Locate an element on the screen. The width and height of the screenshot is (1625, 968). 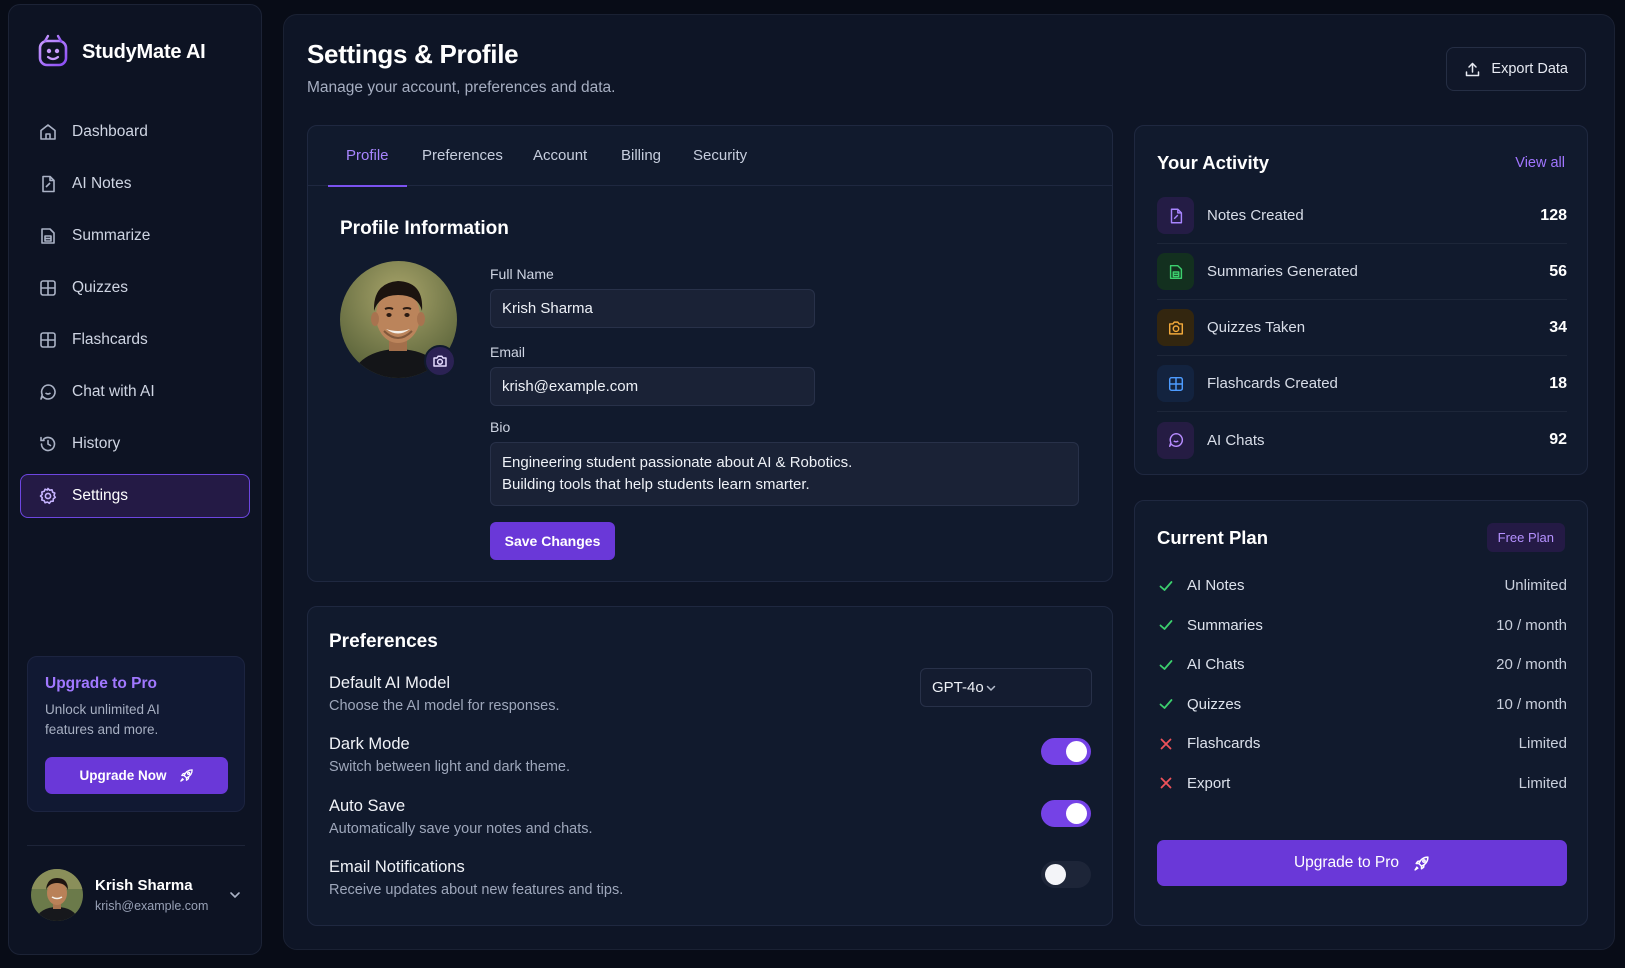
sidebar-item-label: Chat with AI is located at coordinates (113, 391).